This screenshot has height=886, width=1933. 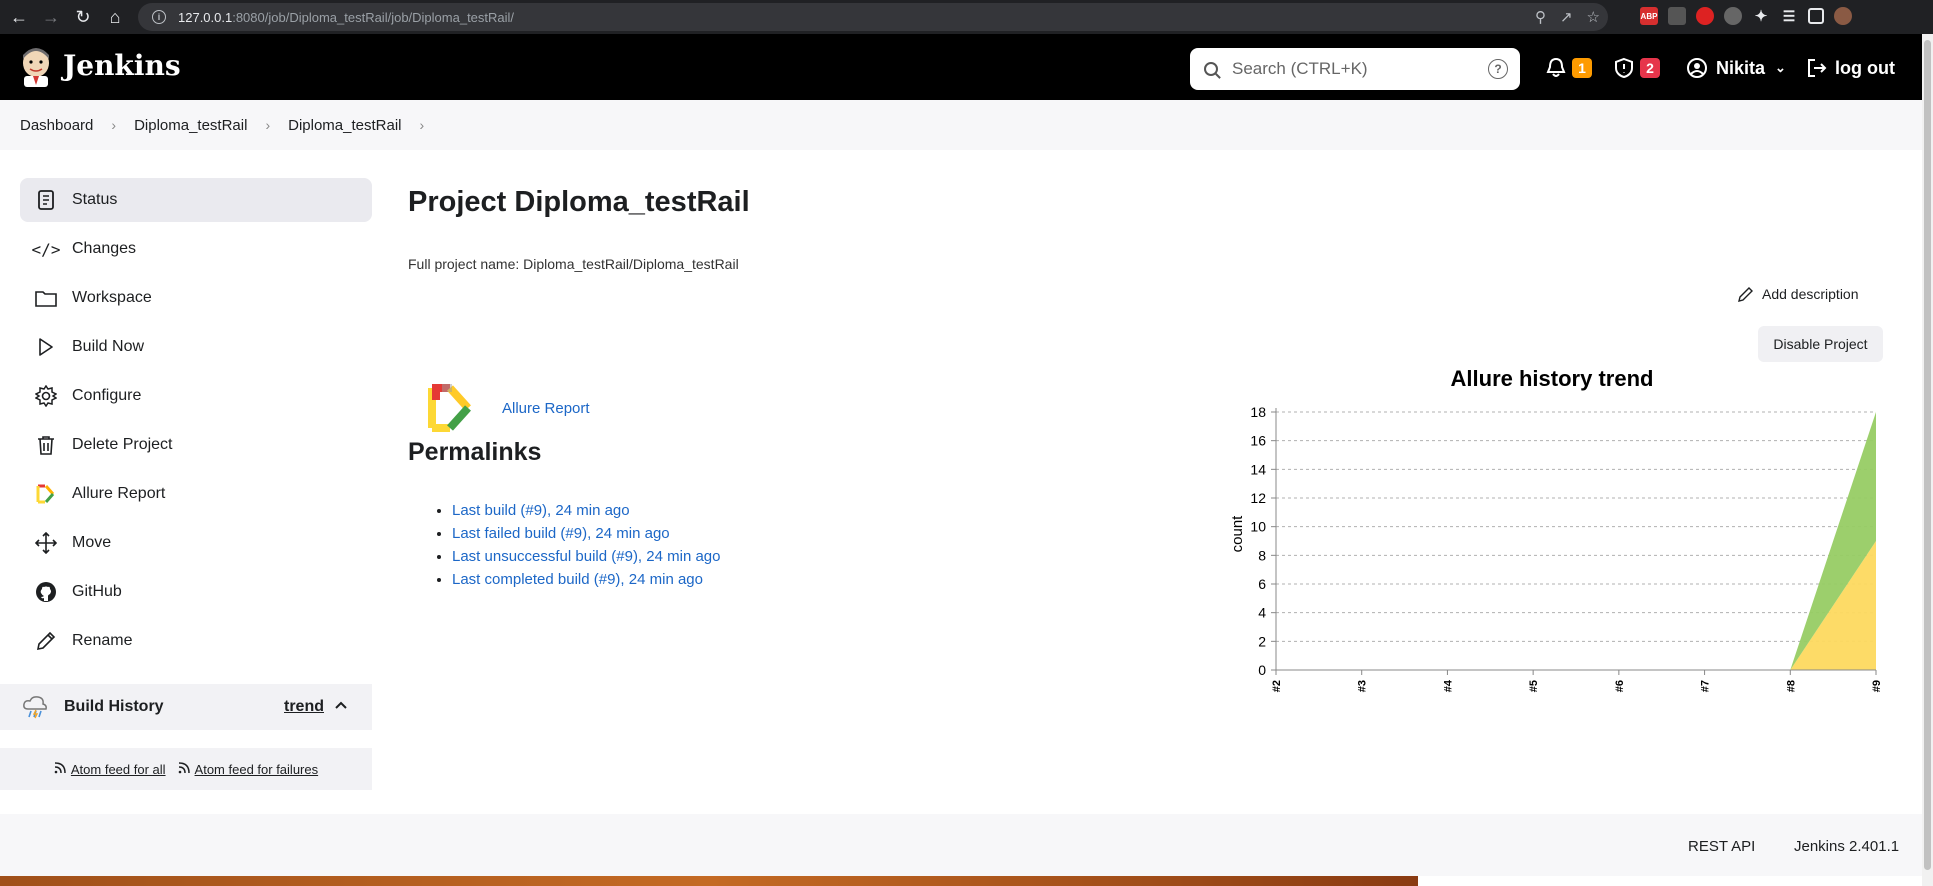 I want to click on permalink-last-completed: Last completed build (#9), 24 min ago, so click(x=577, y=579).